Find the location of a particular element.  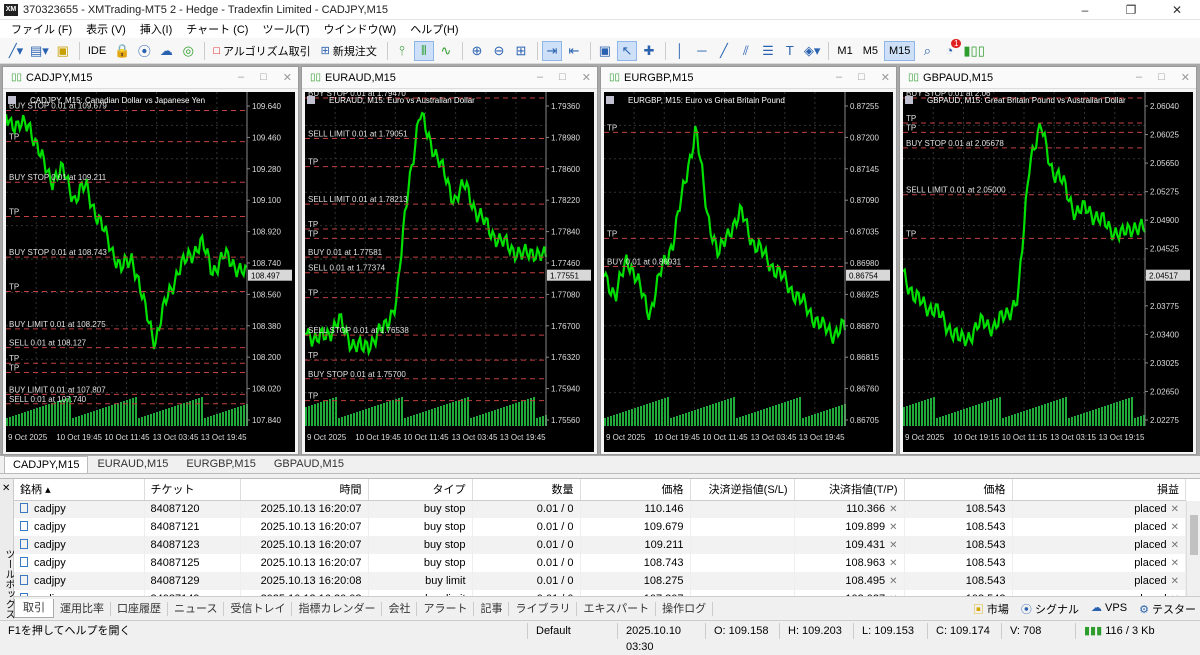

vertical-line-icon: │ is located at coordinates (680, 51).